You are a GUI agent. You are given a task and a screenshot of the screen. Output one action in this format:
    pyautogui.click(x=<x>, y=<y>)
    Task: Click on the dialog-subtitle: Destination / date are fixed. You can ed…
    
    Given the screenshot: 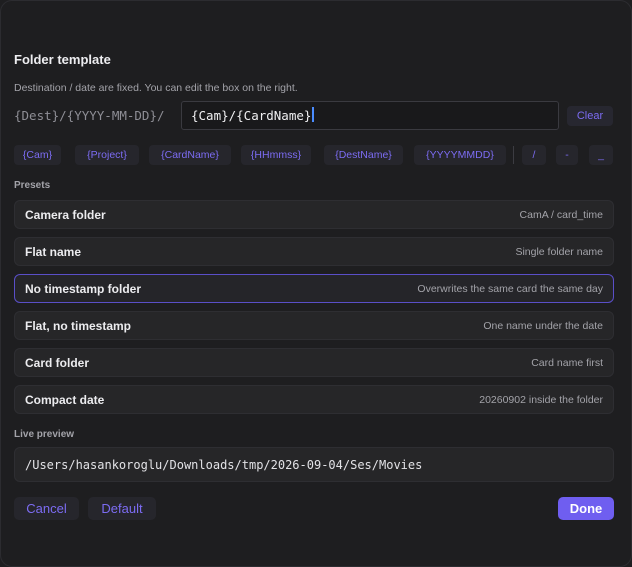 What is the action you would take?
    pyautogui.click(x=156, y=88)
    